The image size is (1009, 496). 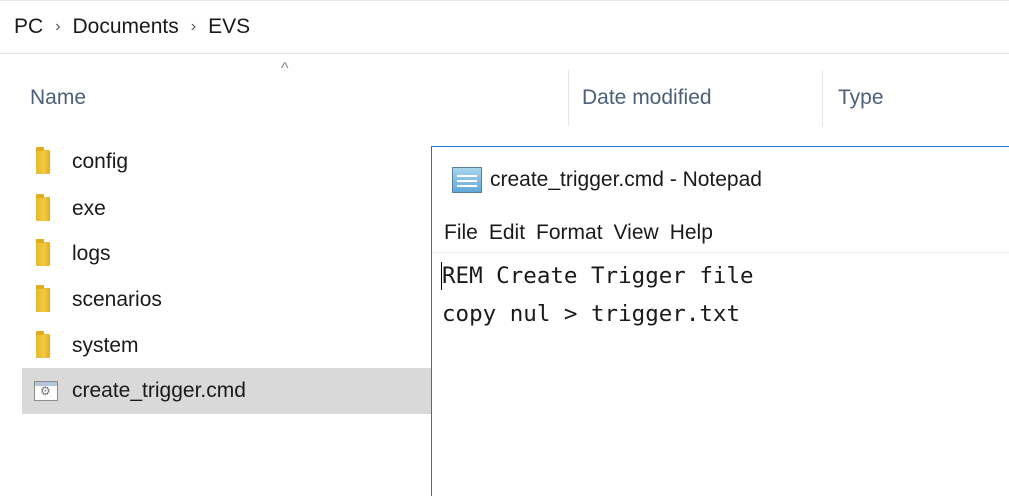 What do you see at coordinates (232, 162) in the screenshot?
I see `list-item-config: config` at bounding box center [232, 162].